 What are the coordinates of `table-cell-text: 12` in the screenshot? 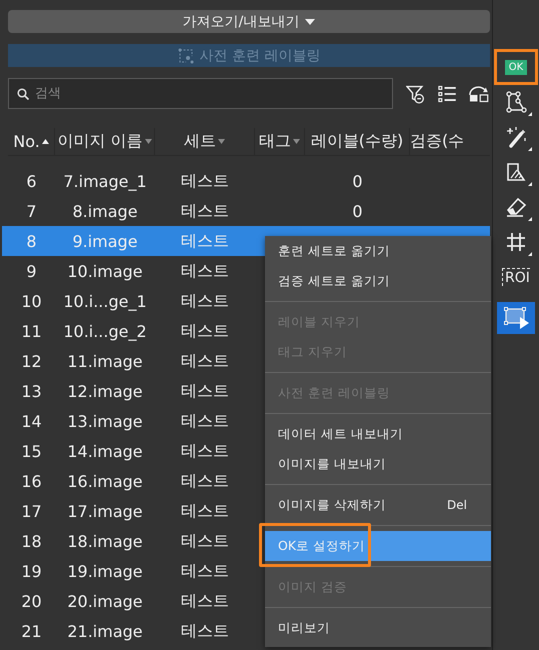 It's located at (31, 361).